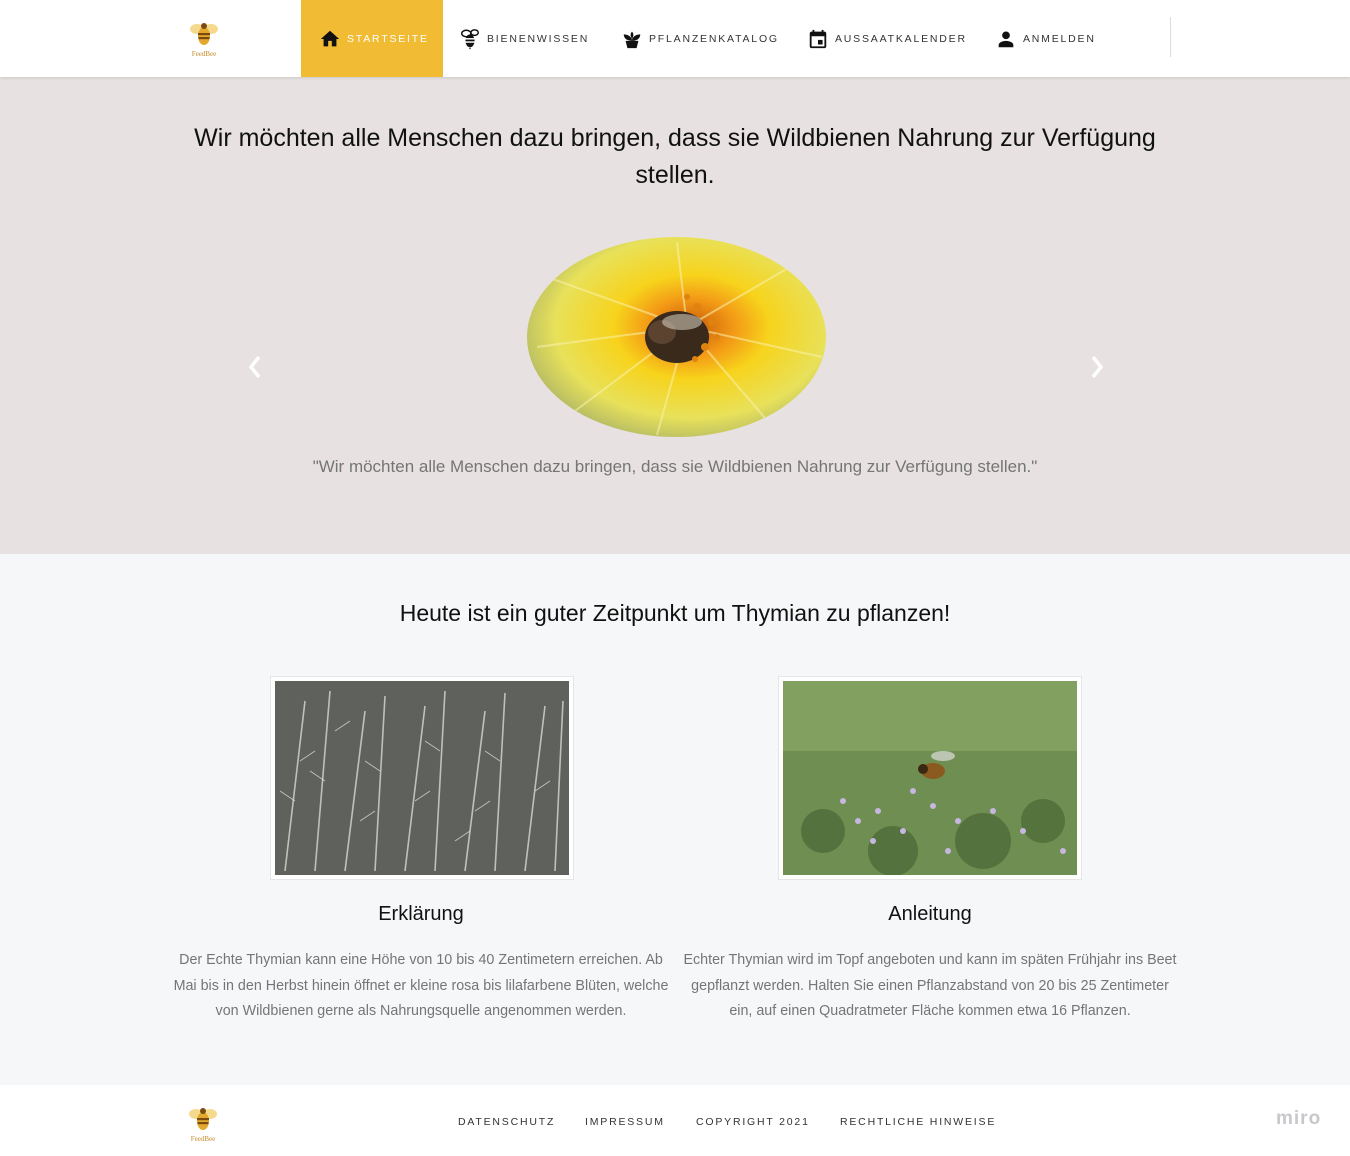 This screenshot has width=1350, height=1156. I want to click on nav-item-aussaatkalender: AUSSAATKALENDER, so click(887, 38).